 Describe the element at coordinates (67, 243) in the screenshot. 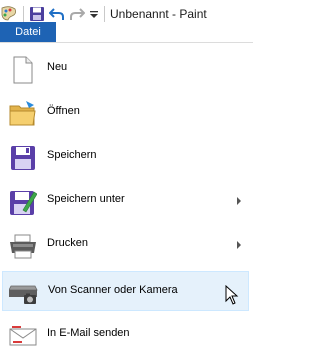

I see `menu-item-label: Drucken` at that location.